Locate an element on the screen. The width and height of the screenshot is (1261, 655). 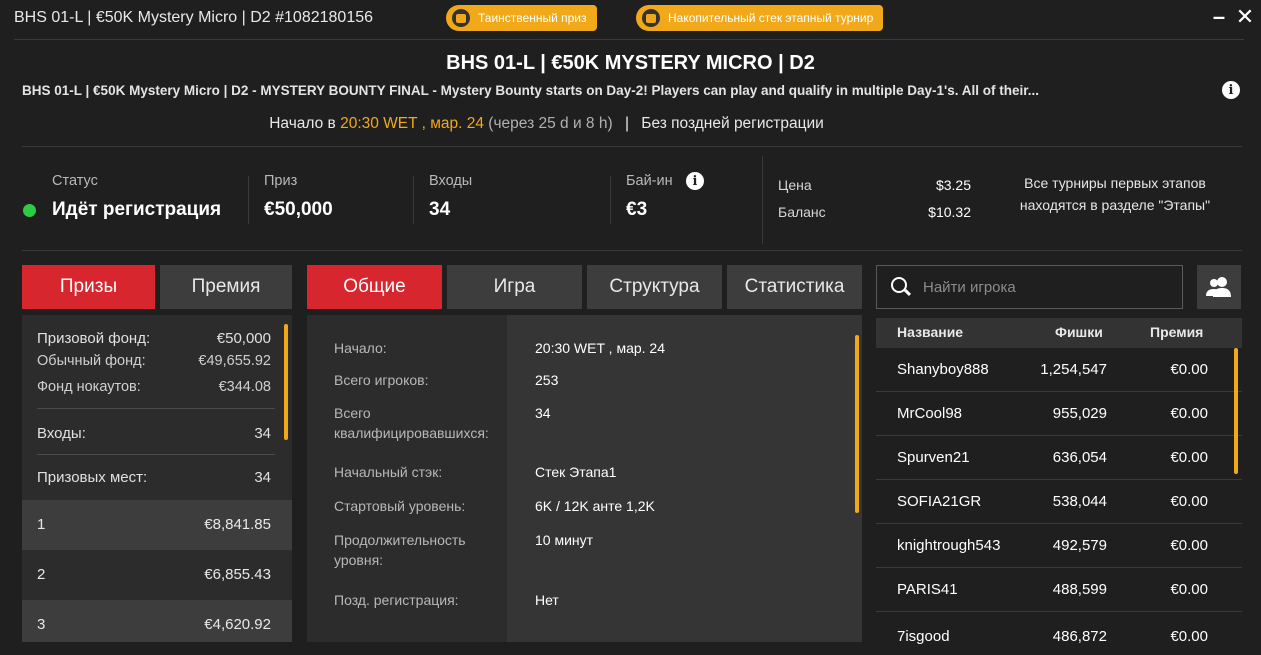
general-scrollbar is located at coordinates (857, 424).